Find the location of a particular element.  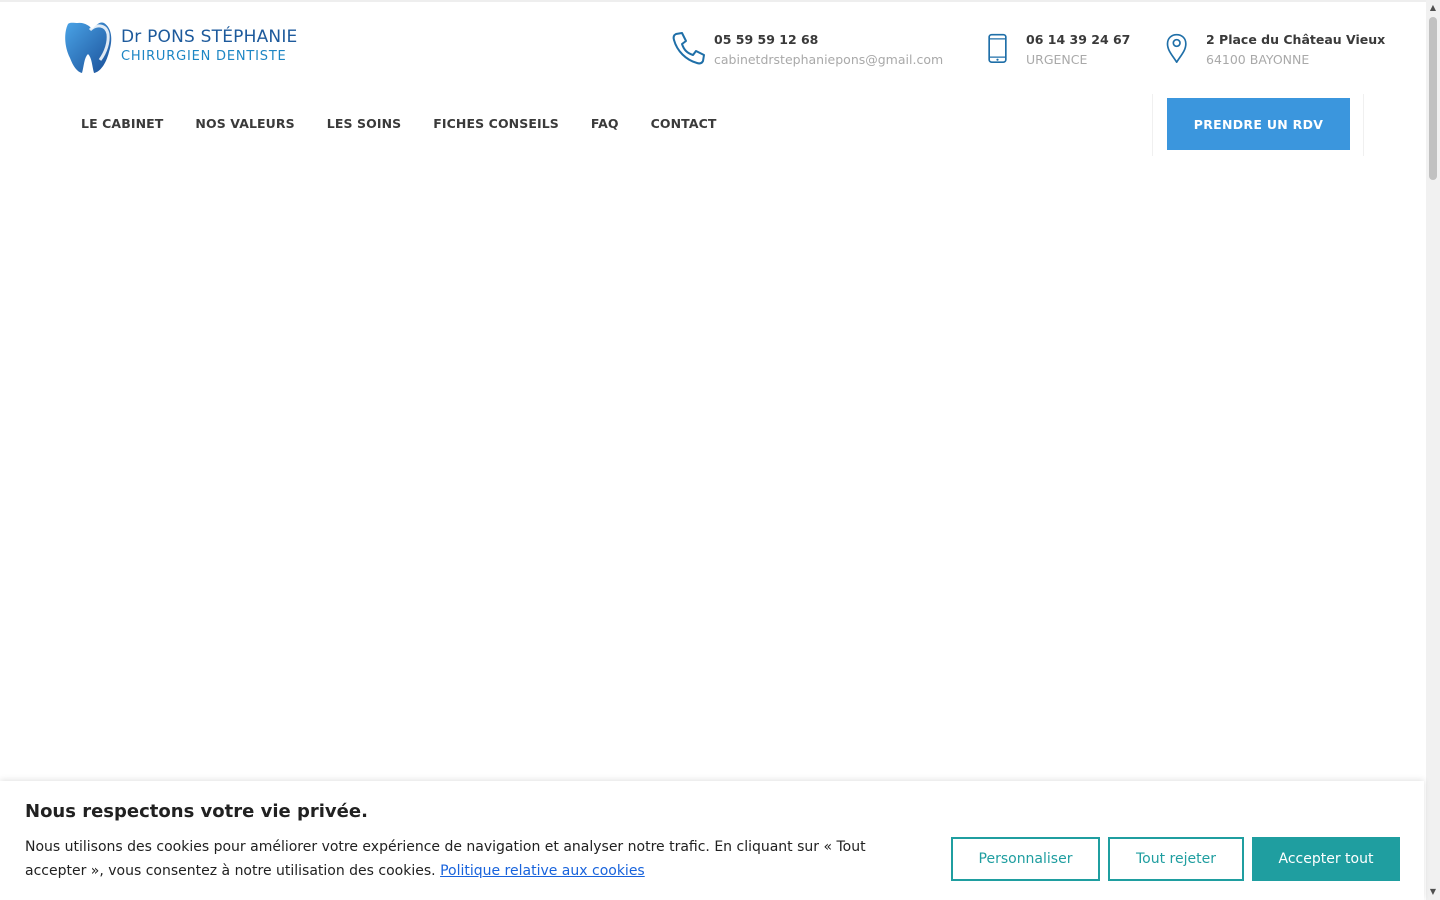

email-address: cabinetdrstephaniepons@gmail.com is located at coordinates (828, 60).